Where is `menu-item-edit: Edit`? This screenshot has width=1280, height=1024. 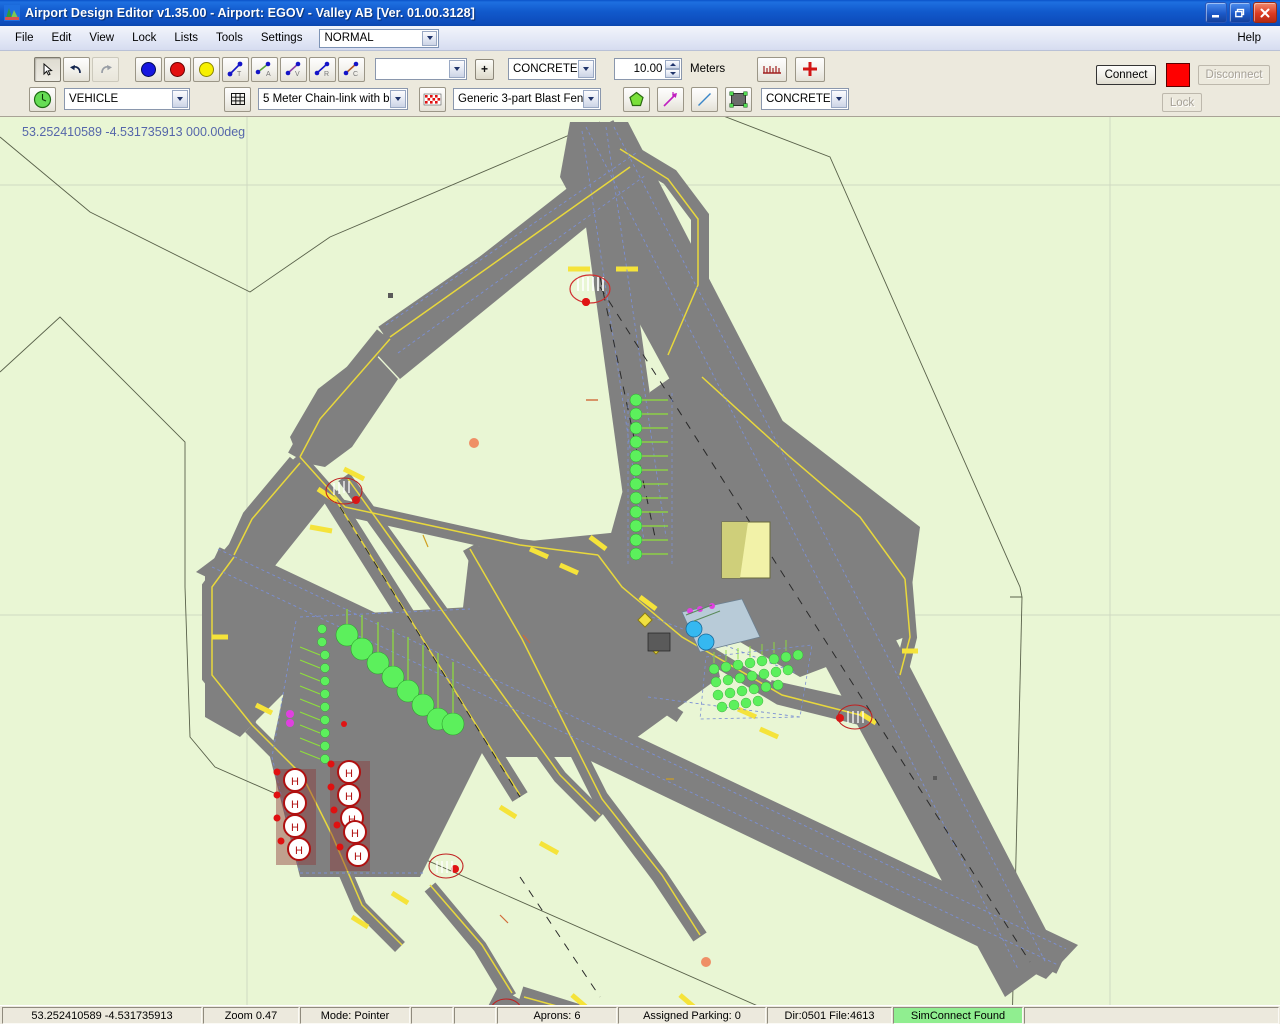
menu-item-edit: Edit is located at coordinates (62, 38).